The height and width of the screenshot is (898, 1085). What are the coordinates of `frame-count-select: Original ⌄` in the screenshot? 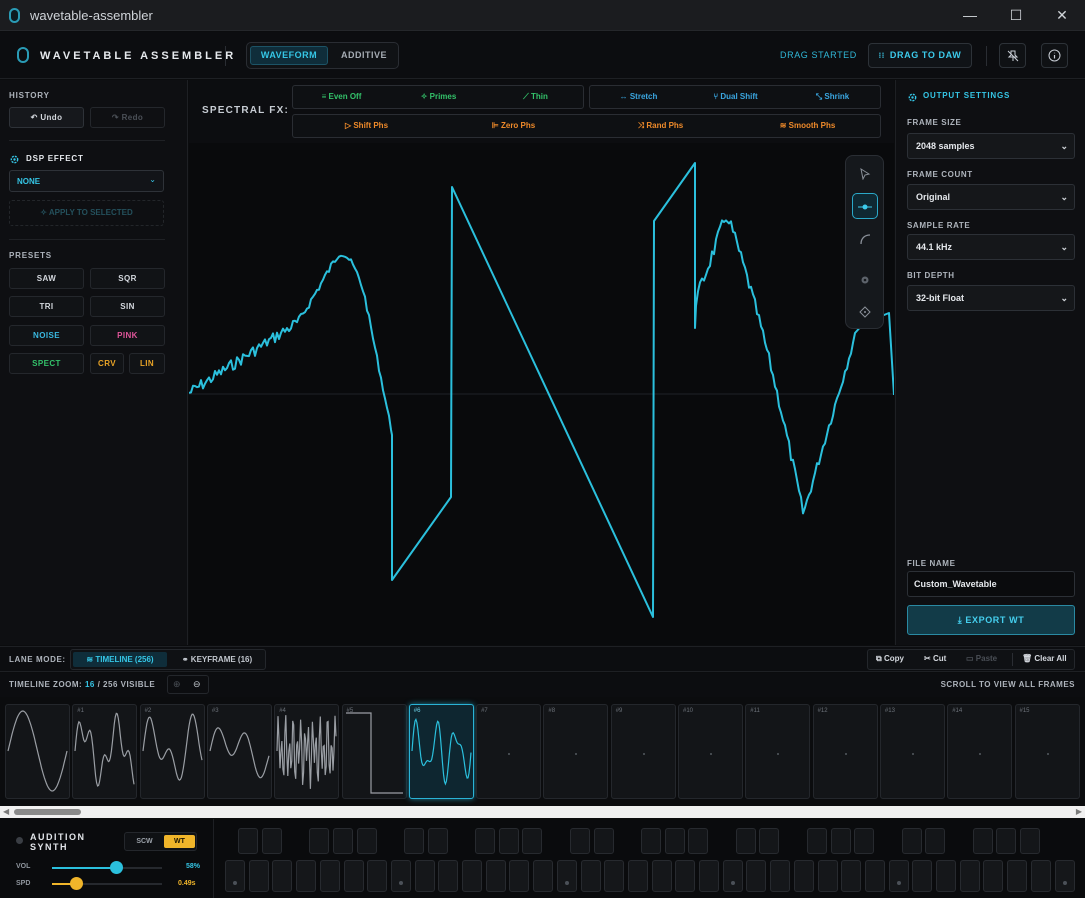 It's located at (991, 197).